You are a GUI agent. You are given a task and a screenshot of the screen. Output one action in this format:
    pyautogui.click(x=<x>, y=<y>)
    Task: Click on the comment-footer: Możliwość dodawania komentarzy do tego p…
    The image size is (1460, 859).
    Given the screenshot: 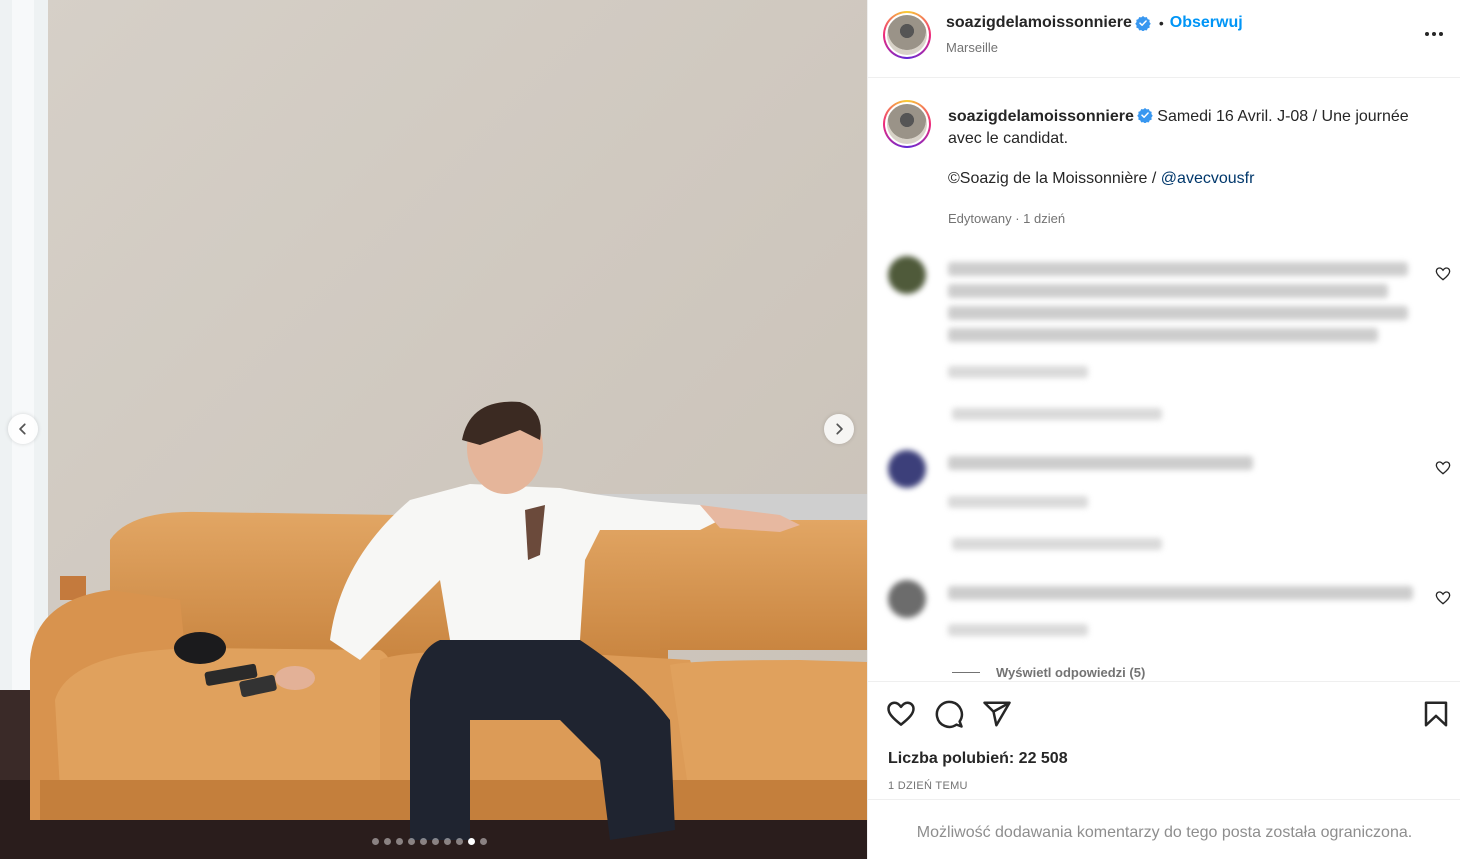 What is the action you would take?
    pyautogui.click(x=1164, y=829)
    